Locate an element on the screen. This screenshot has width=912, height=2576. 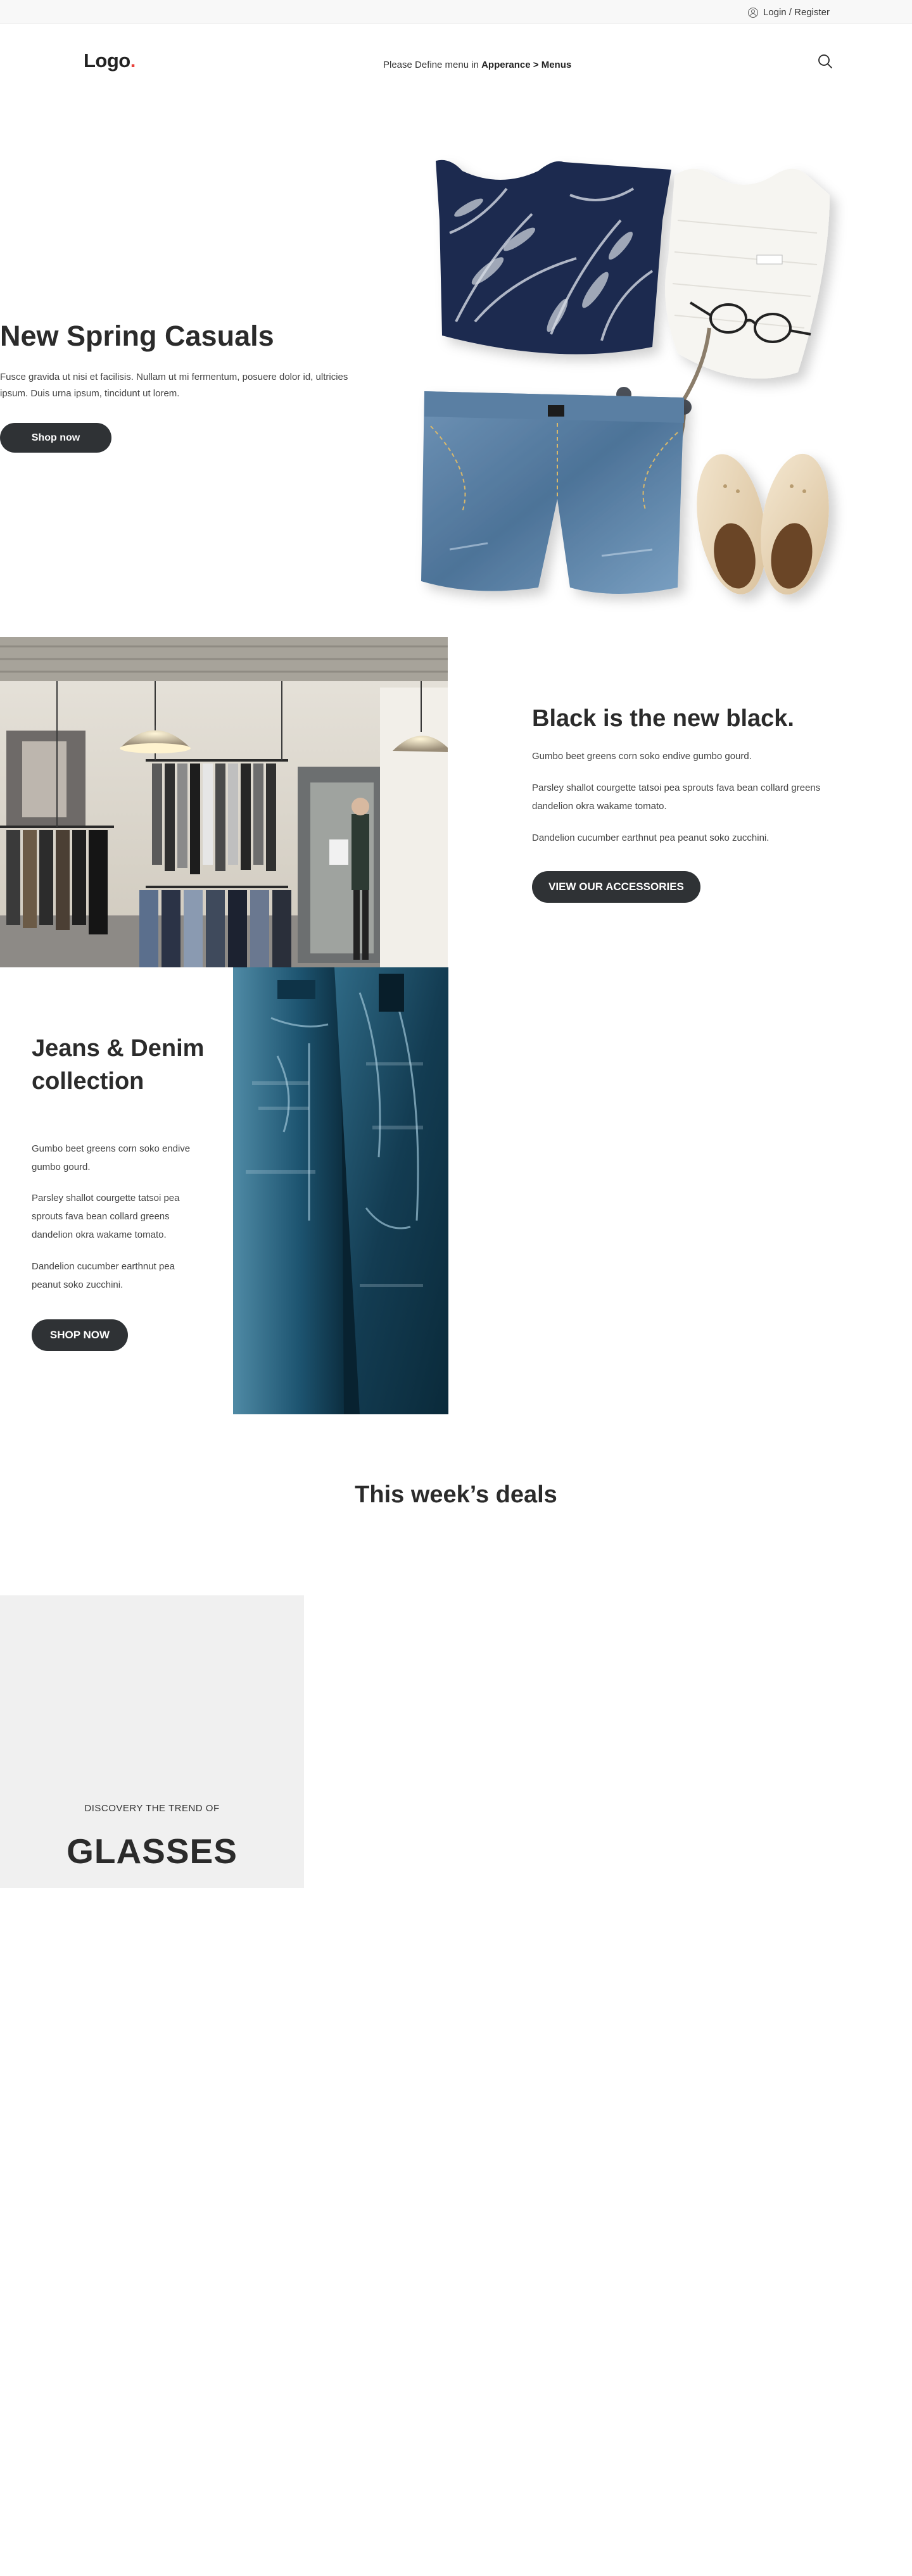
promo-kicker: DISCOVERY THE TREND OF is located at coordinates (152, 1808).